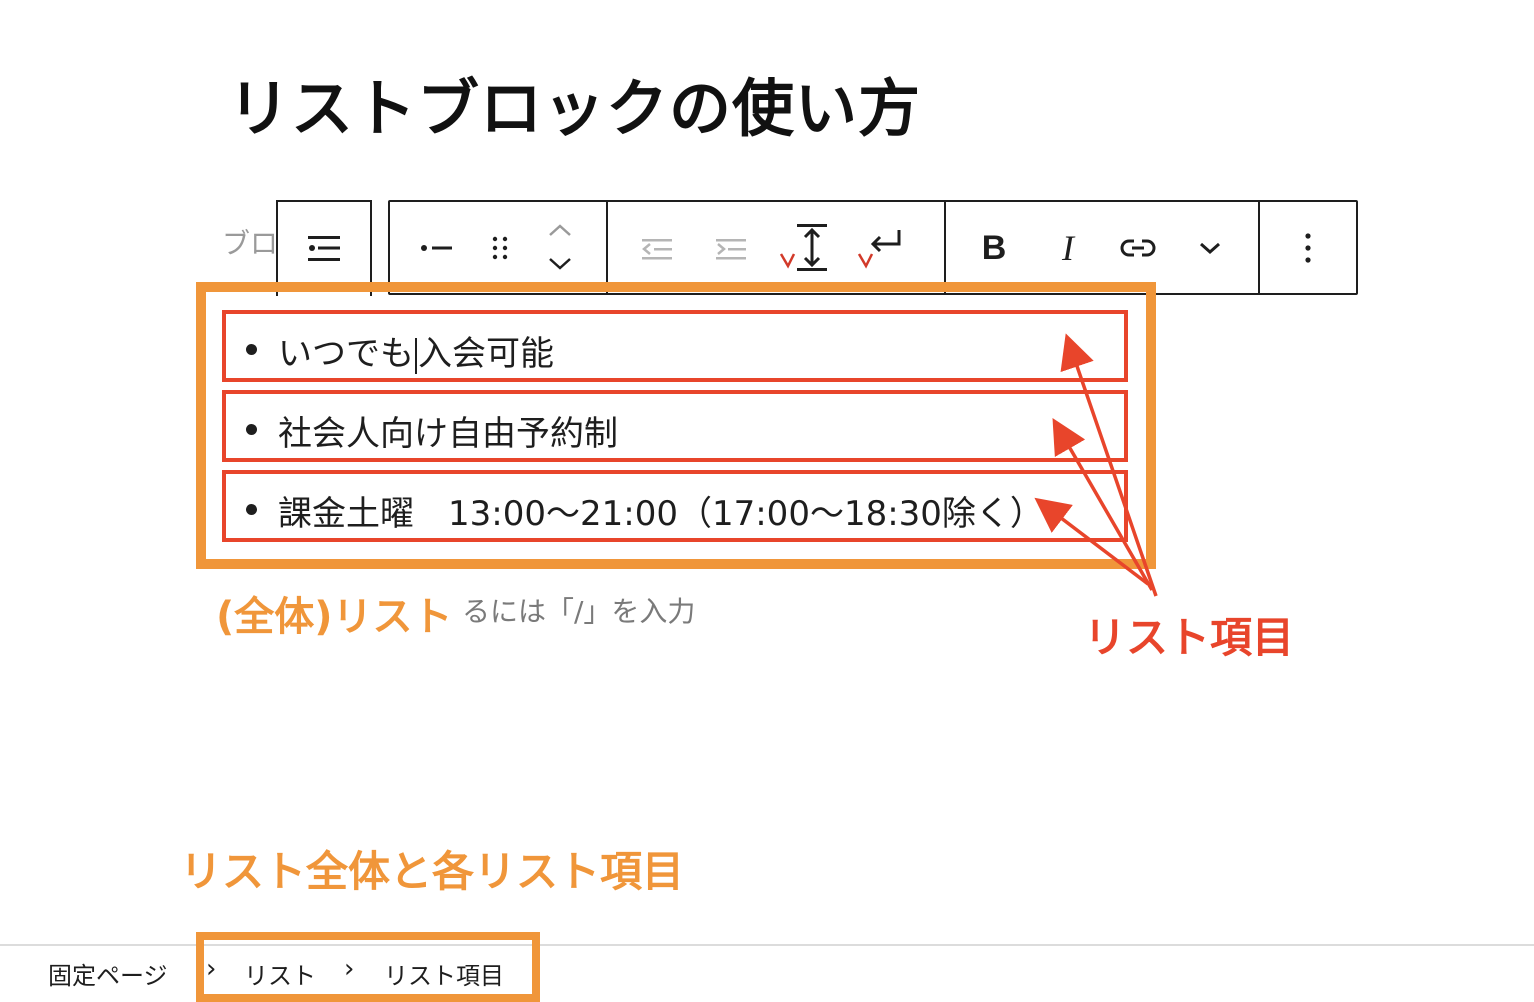  What do you see at coordinates (368, 967) in the screenshot?
I see `breadcrumb-highlight` at bounding box center [368, 967].